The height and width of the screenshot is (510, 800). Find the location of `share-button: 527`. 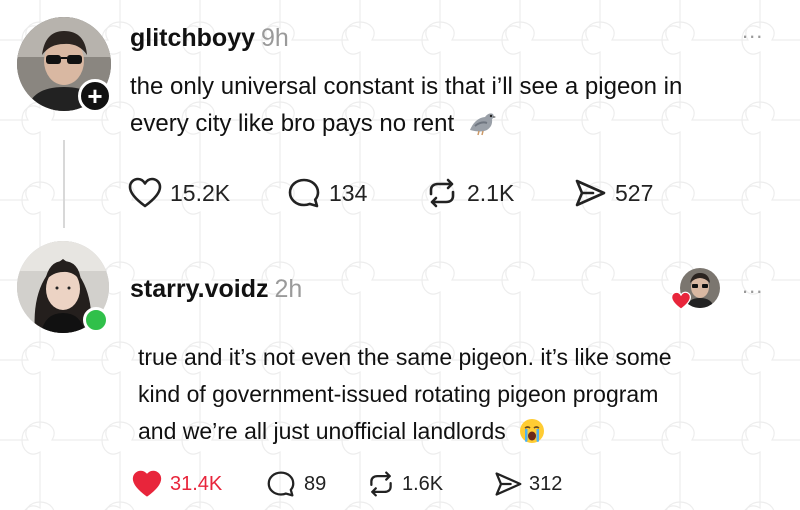

share-button: 527 is located at coordinates (613, 193).